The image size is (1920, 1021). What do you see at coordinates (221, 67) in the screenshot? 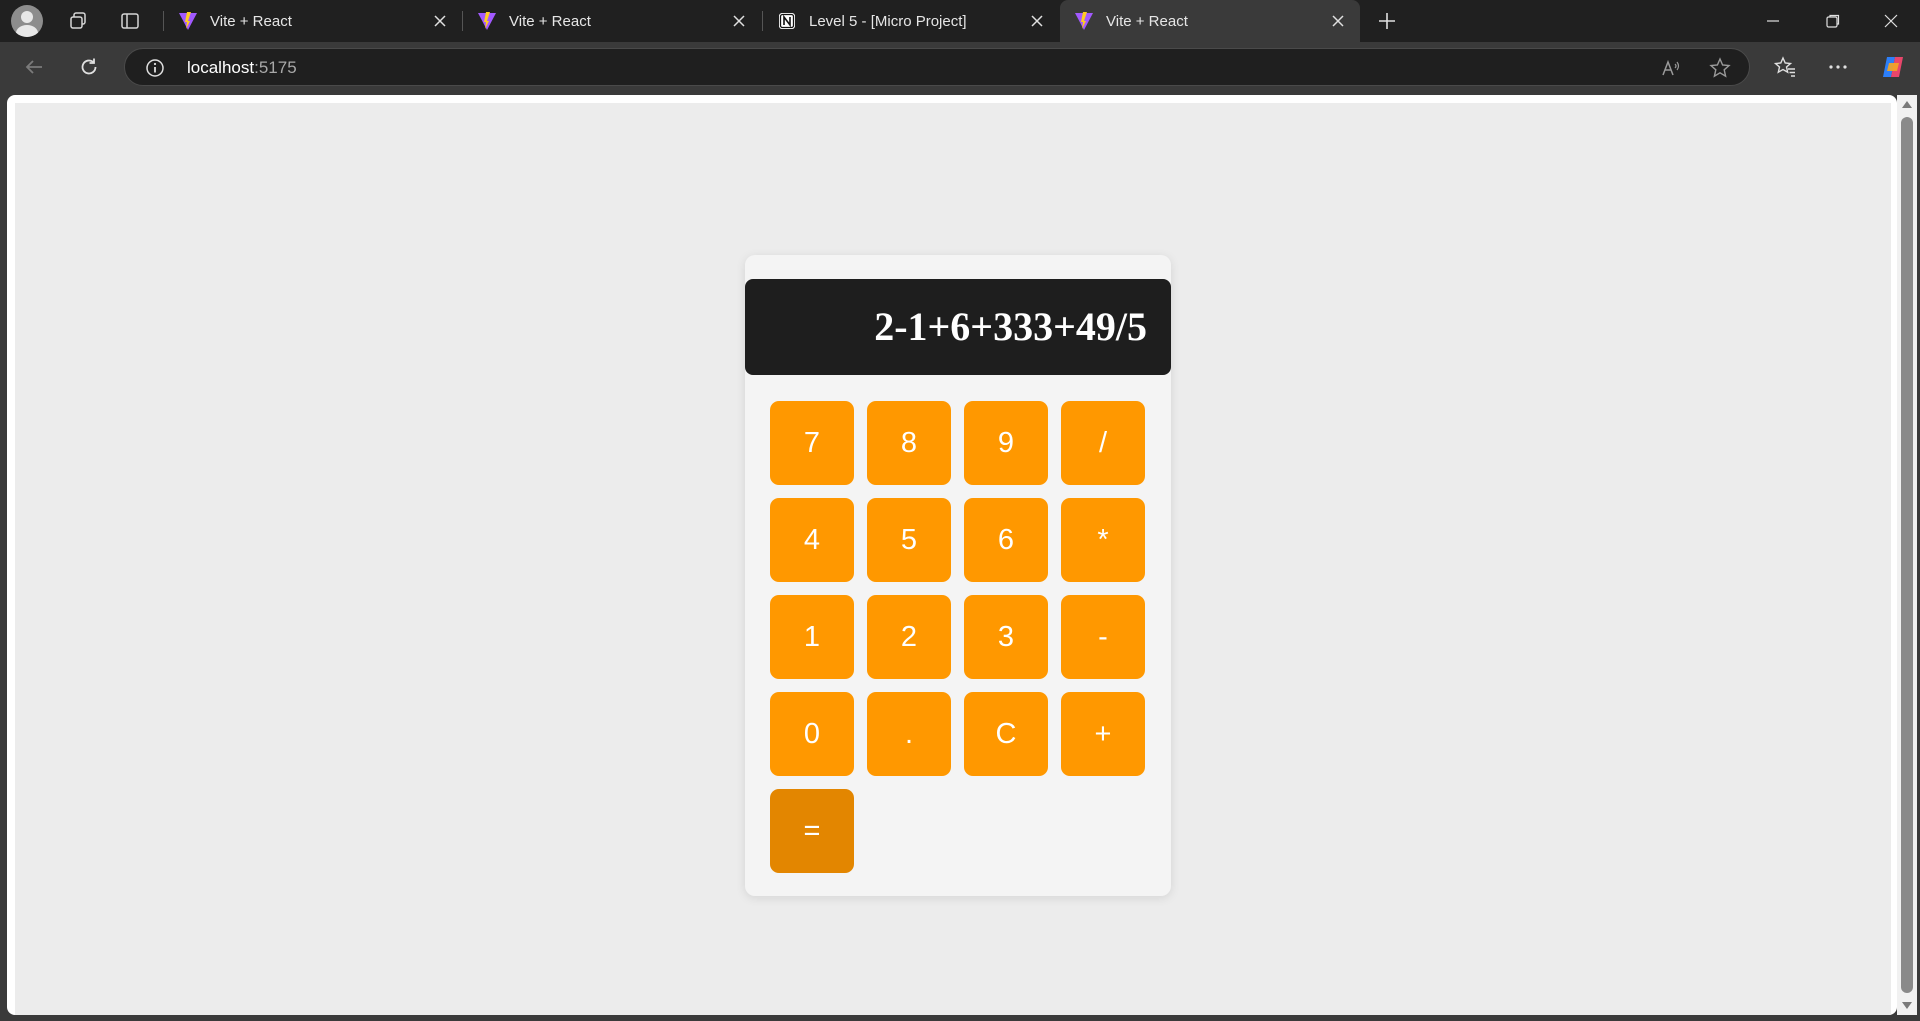
I see `url-host: localhost` at bounding box center [221, 67].